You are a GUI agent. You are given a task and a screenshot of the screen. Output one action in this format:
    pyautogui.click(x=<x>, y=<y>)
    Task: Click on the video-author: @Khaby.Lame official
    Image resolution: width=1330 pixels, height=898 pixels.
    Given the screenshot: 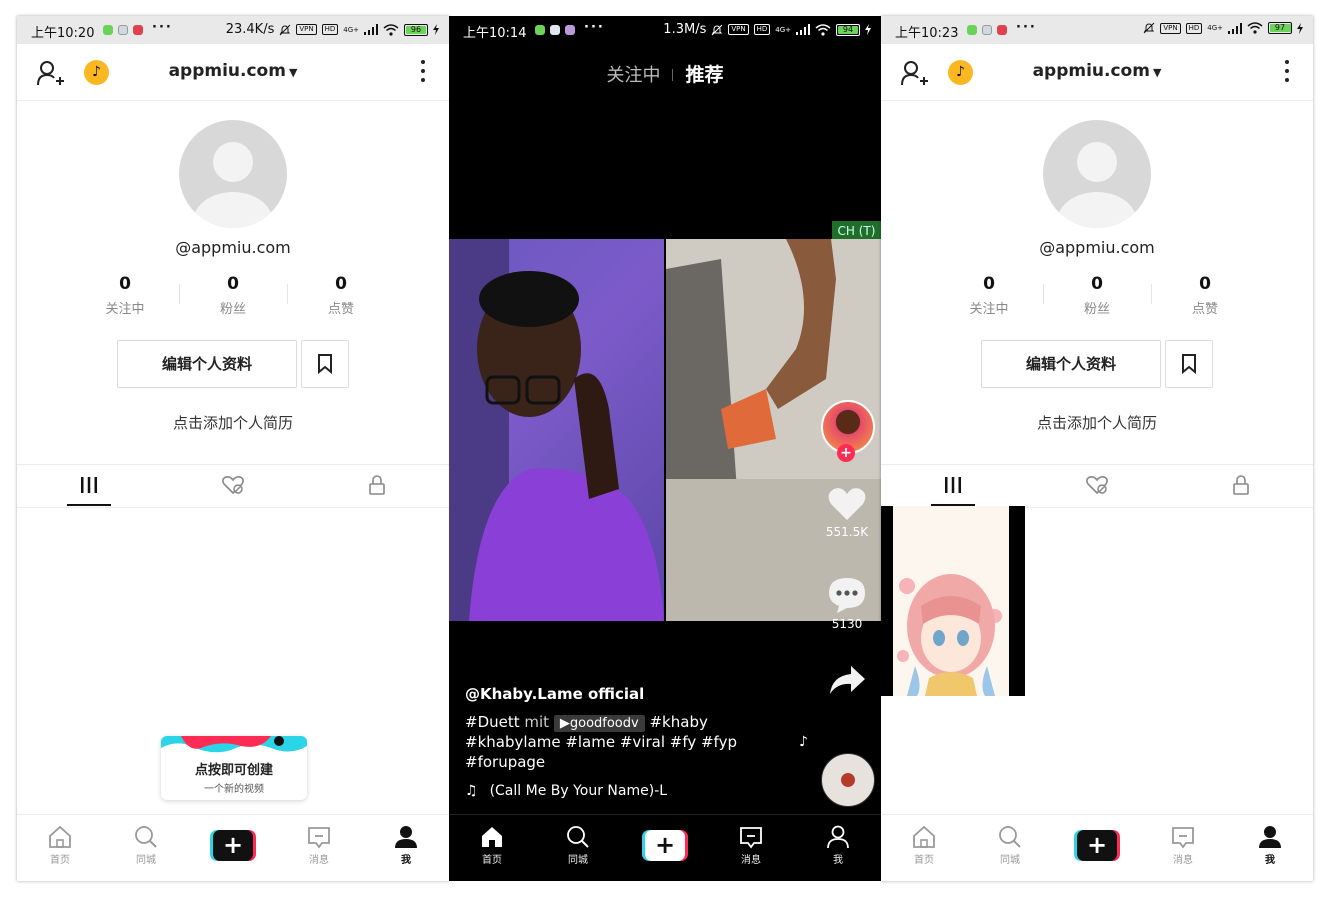 What is the action you would take?
    pyautogui.click(x=635, y=694)
    